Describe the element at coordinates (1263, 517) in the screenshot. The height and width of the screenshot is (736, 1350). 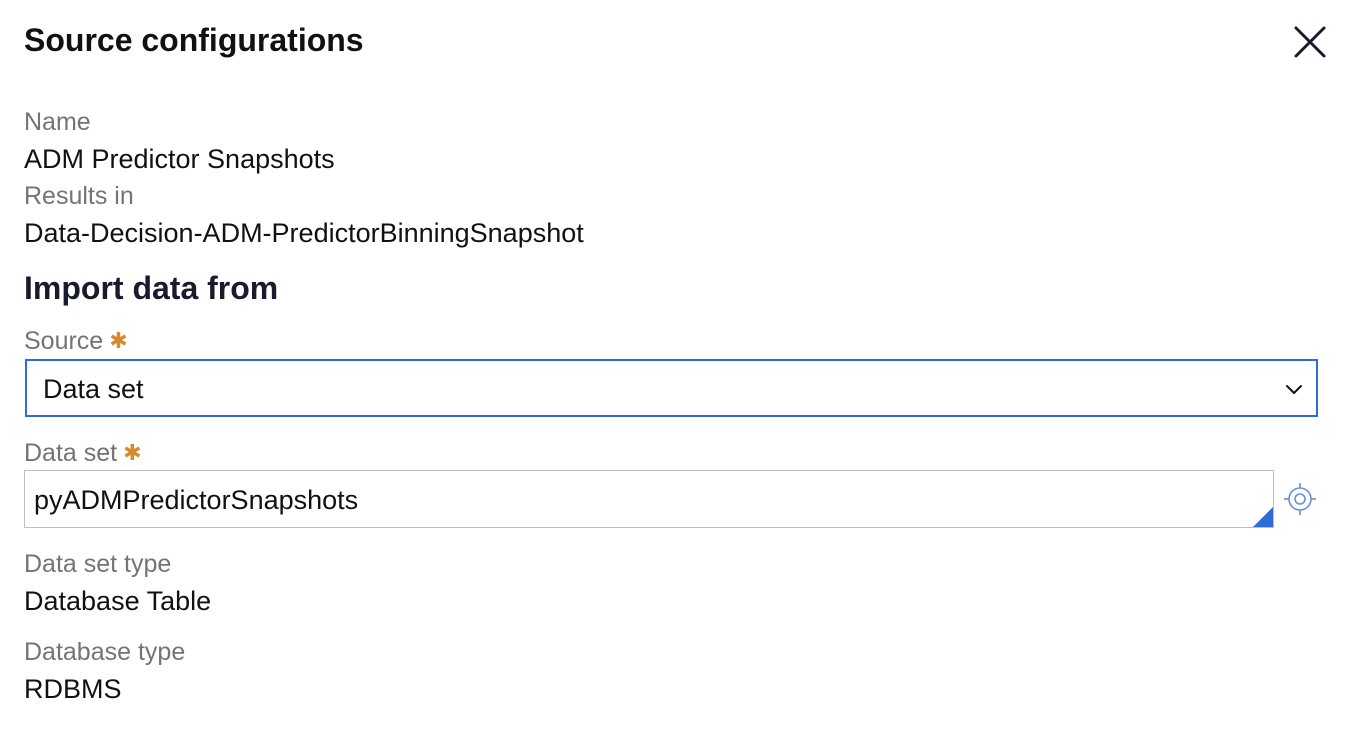
I see `autocomplete-indicator-icon` at that location.